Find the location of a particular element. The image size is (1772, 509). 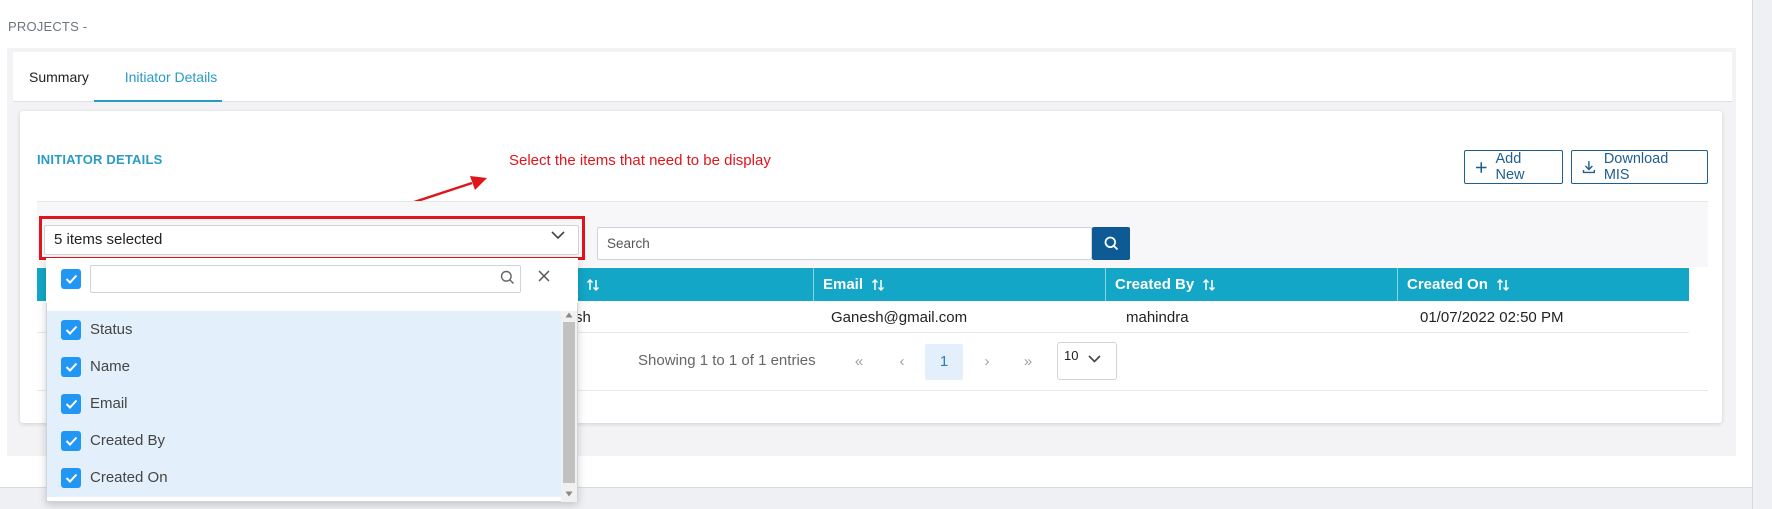

first-page-button: « is located at coordinates (859, 362).